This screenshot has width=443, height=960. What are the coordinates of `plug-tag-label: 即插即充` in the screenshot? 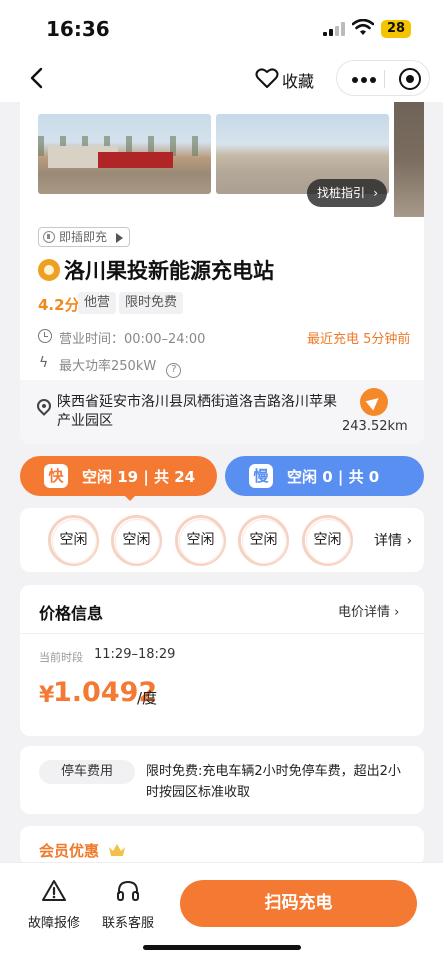 It's located at (83, 237).